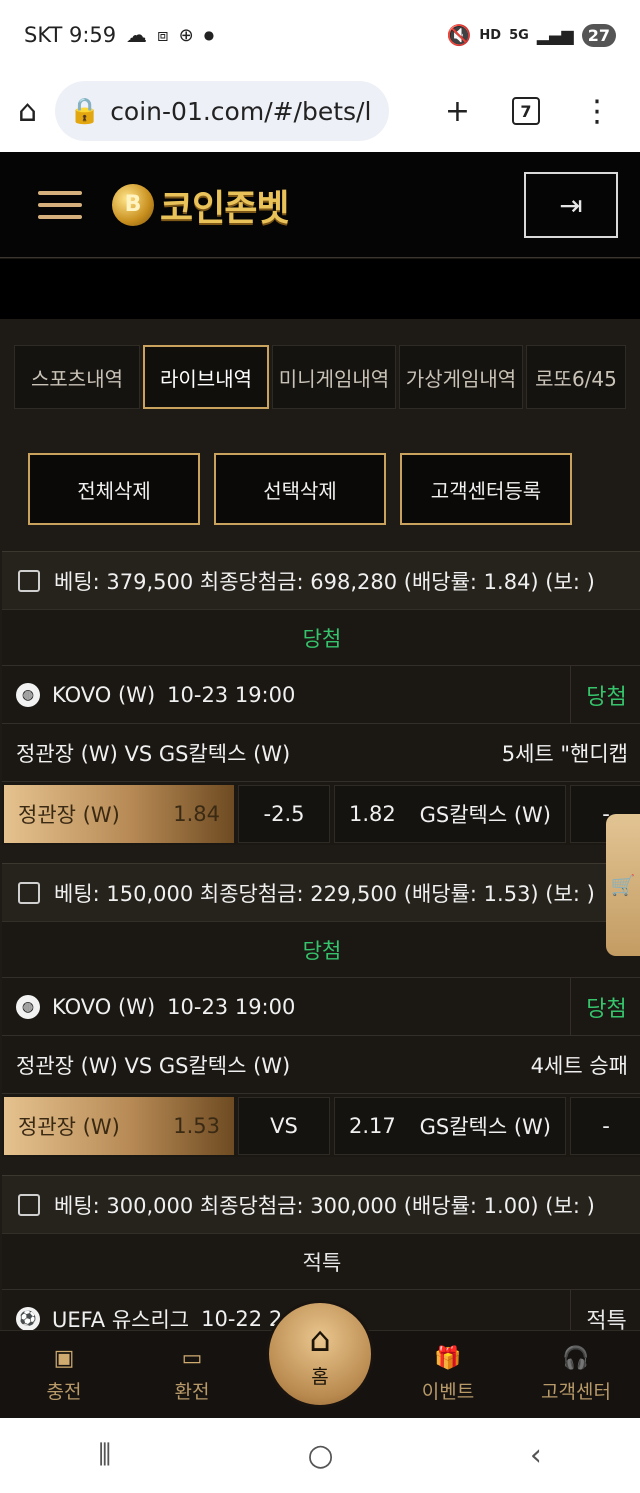 The height and width of the screenshot is (1493, 640). Describe the element at coordinates (372, 1125) in the screenshot. I see `away-odds: 2.17` at that location.